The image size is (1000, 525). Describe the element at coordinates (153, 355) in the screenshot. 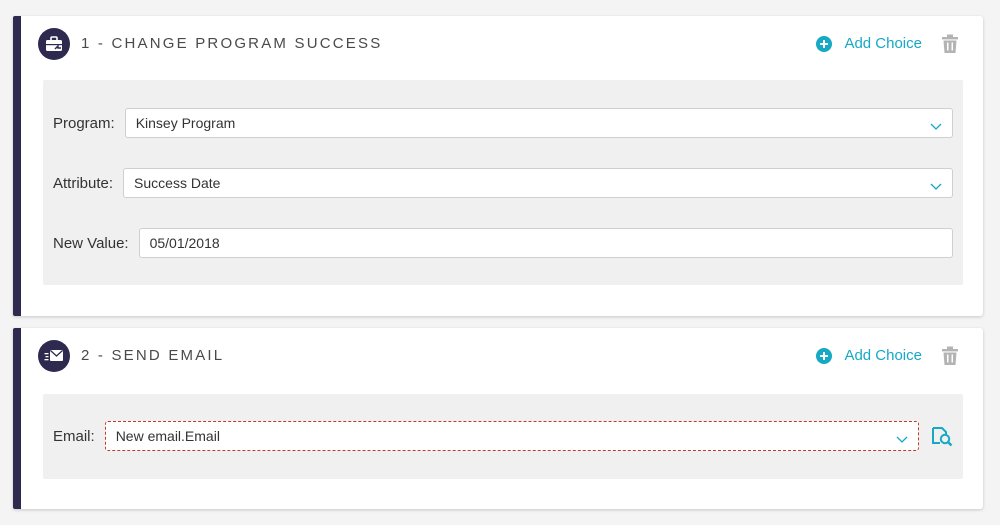

I see `step-title: 2 - SEND EMAIL` at that location.